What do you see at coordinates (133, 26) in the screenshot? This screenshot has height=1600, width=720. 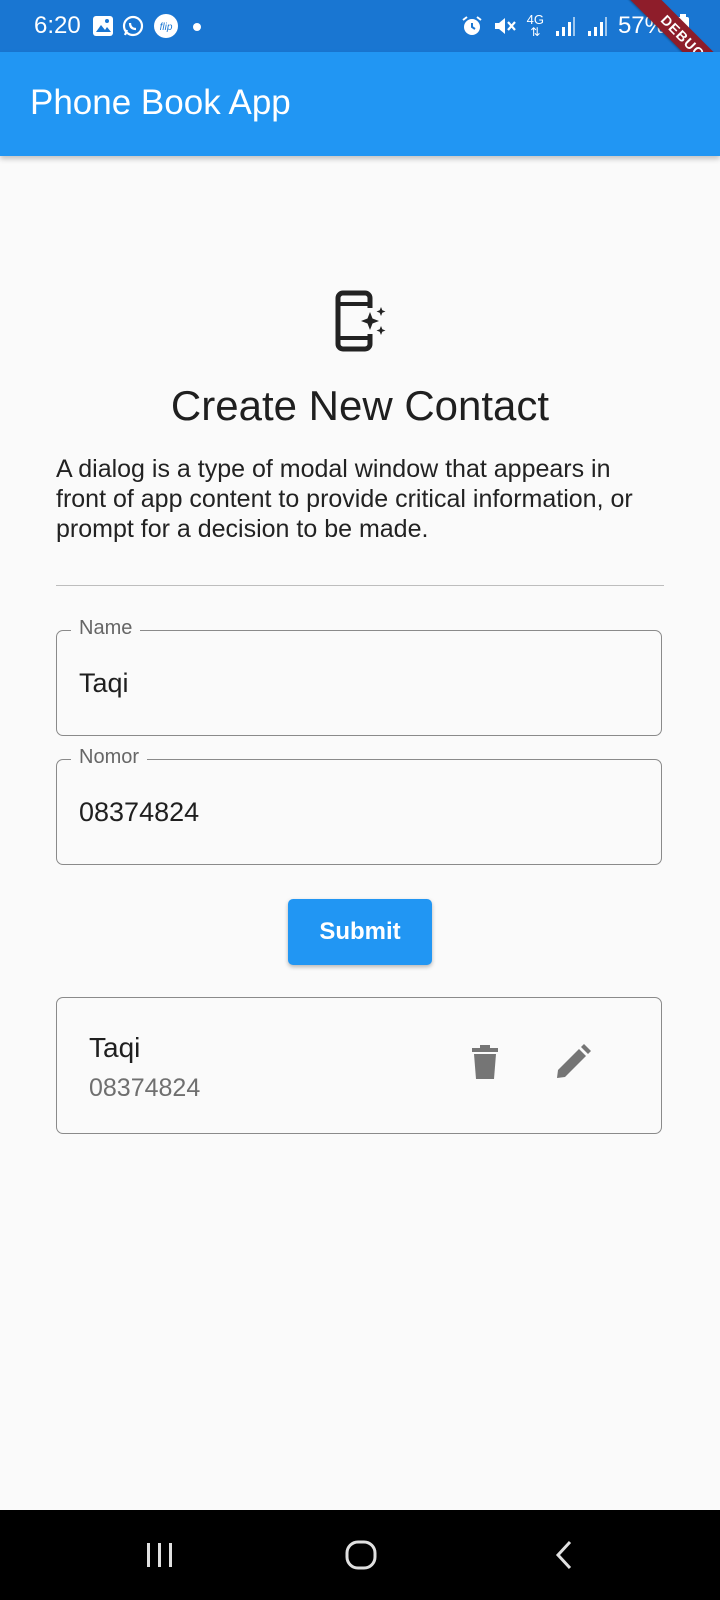 I see `whatsapp-icon` at bounding box center [133, 26].